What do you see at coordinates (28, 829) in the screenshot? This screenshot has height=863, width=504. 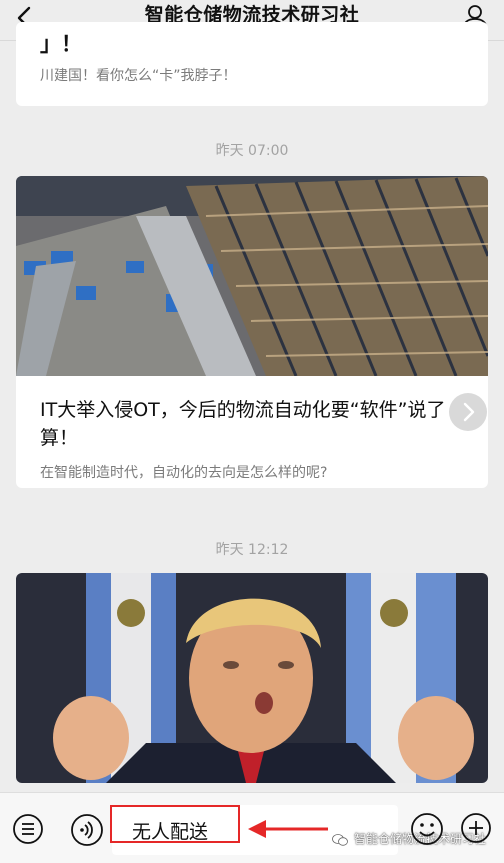 I see `menu-list-icon` at bounding box center [28, 829].